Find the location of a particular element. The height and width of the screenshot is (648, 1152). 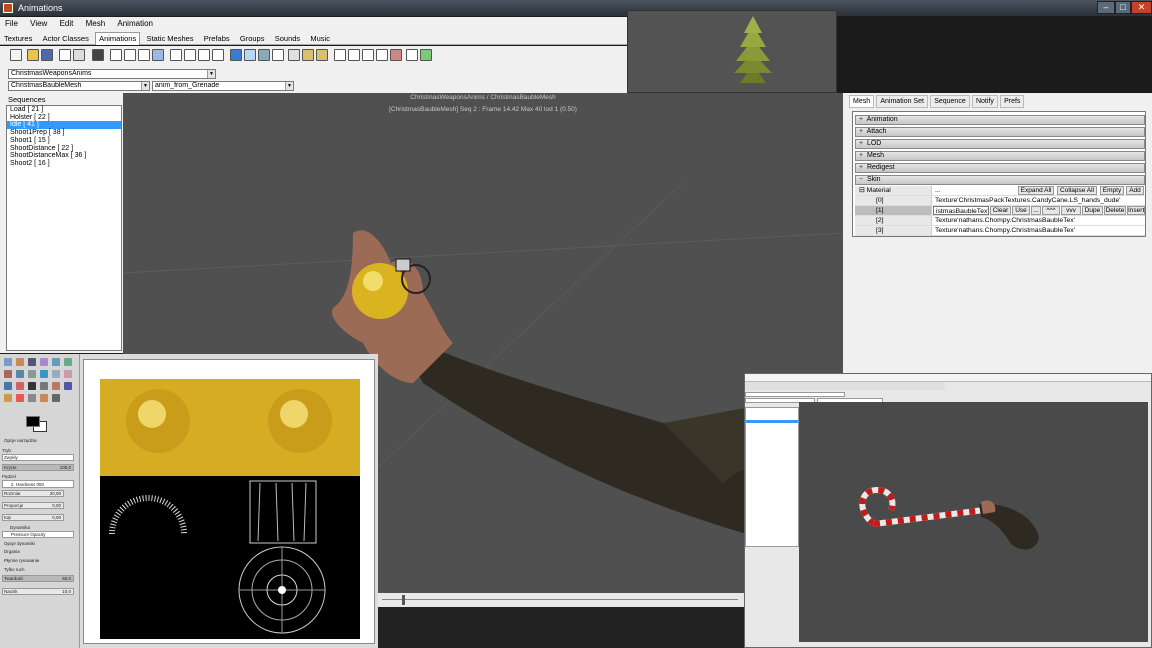

delete-button: Delete is located at coordinates (1115, 210).